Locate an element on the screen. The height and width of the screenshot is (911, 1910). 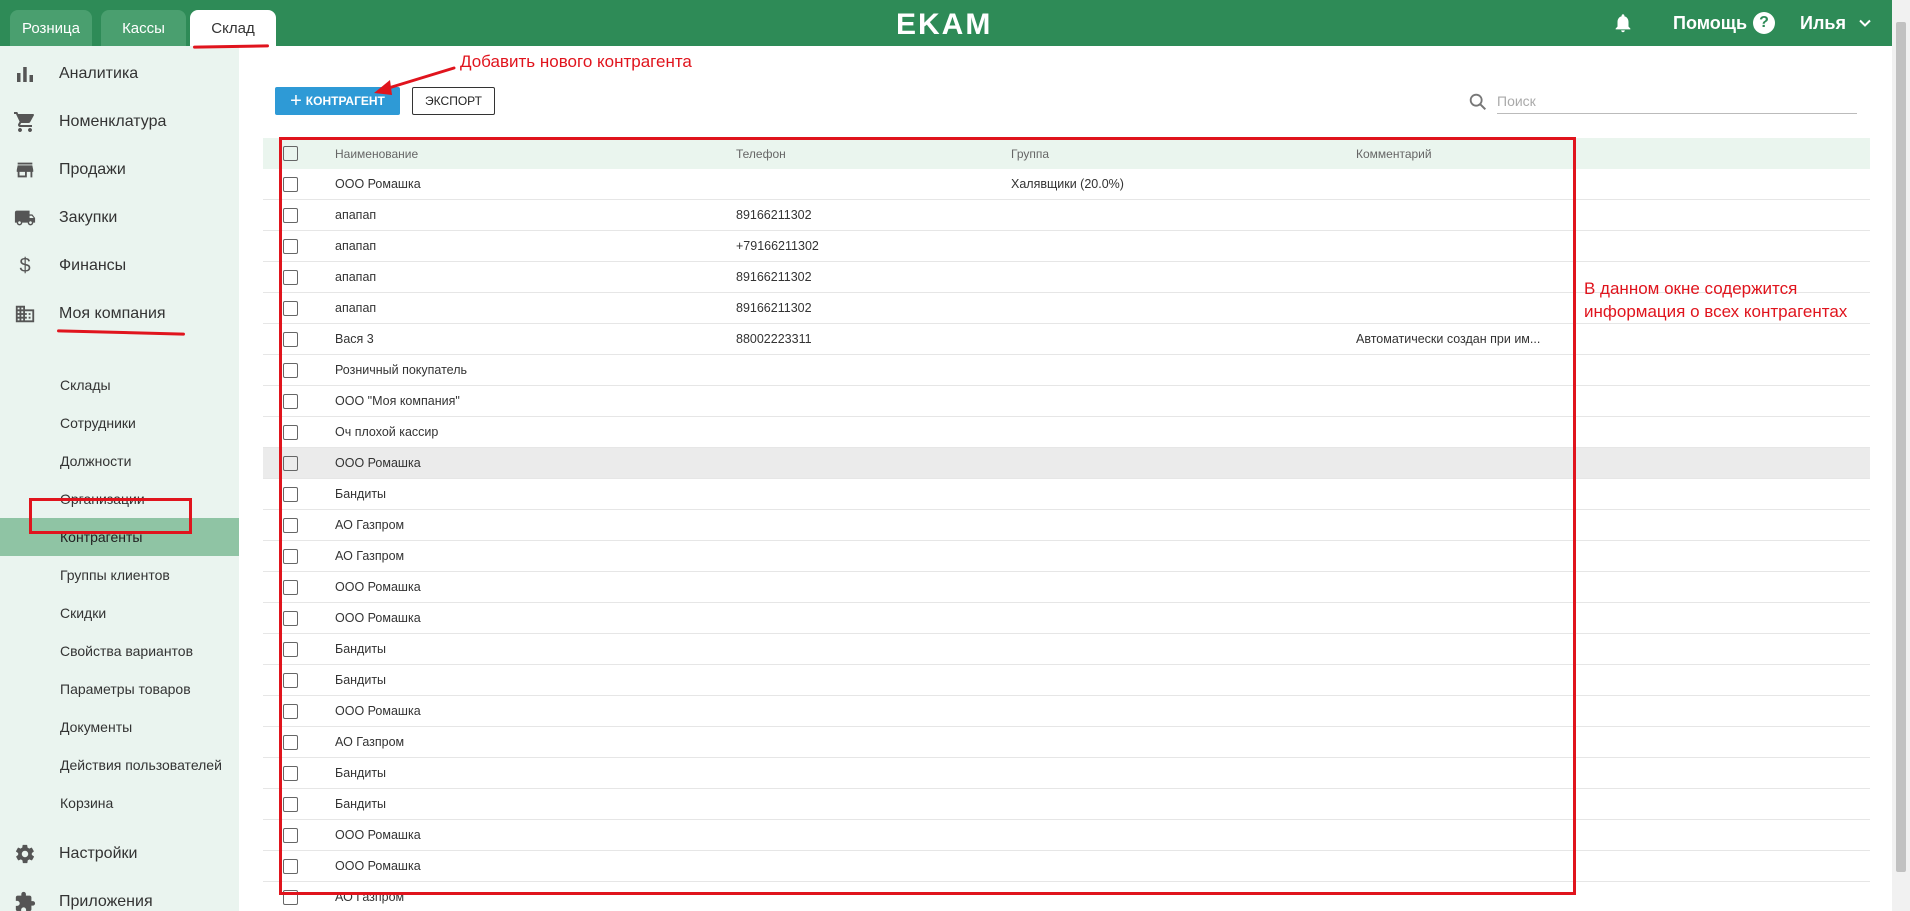
sidebar-item-my-company: Моя компания is located at coordinates (119, 314).